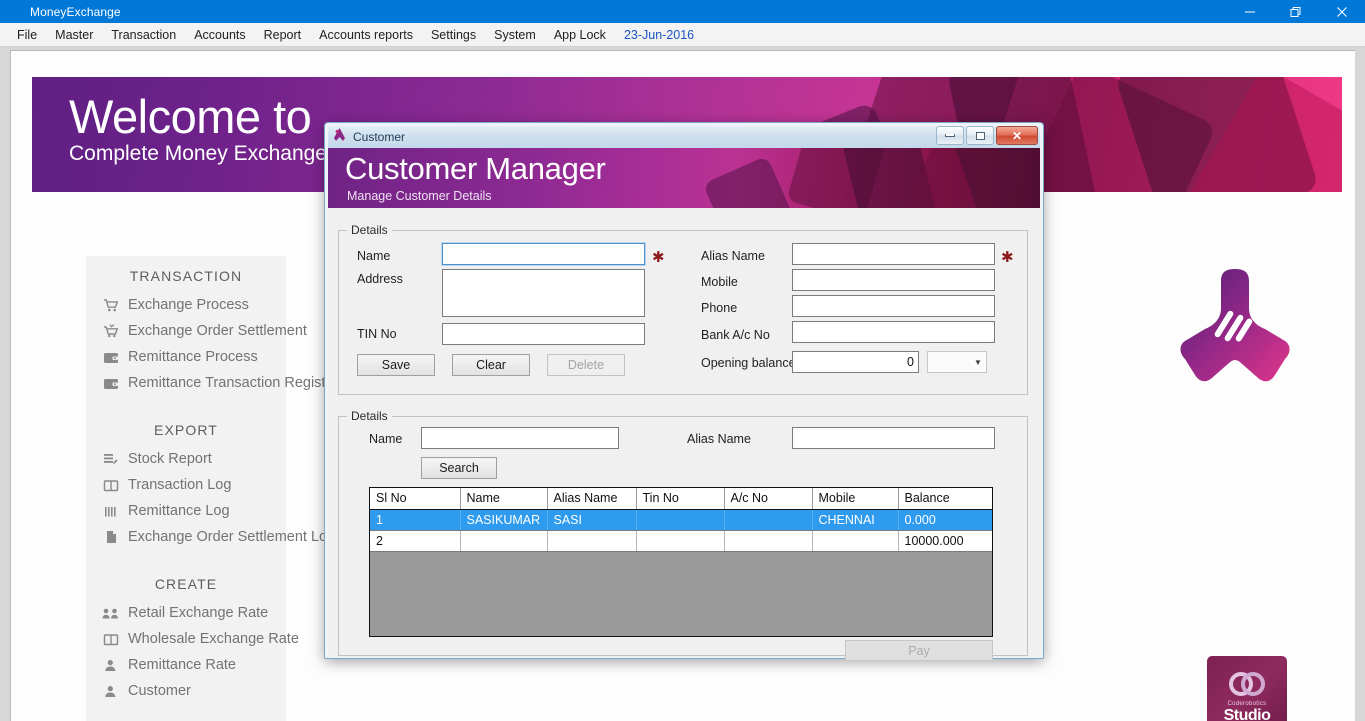 This screenshot has height=721, width=1365. I want to click on dialog-header-title: Customer Manager, so click(475, 168).